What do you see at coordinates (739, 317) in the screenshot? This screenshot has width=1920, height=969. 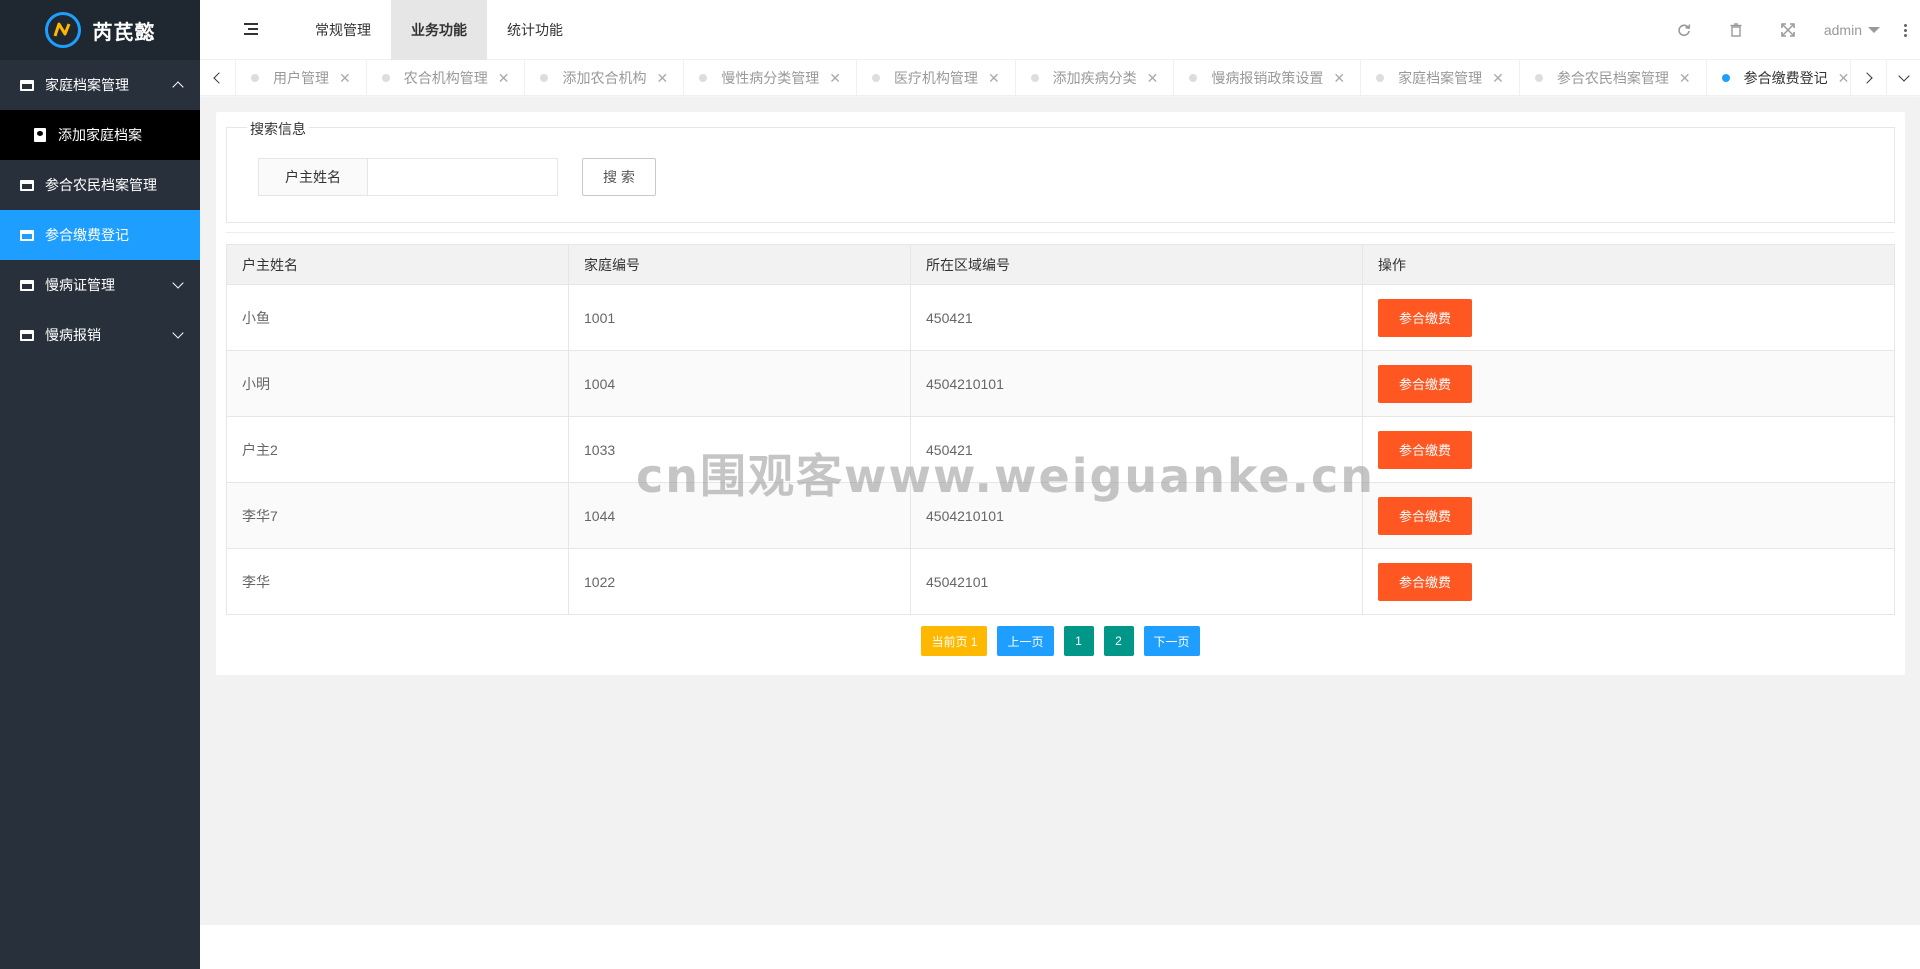 I see `cell-family-no: 1001` at bounding box center [739, 317].